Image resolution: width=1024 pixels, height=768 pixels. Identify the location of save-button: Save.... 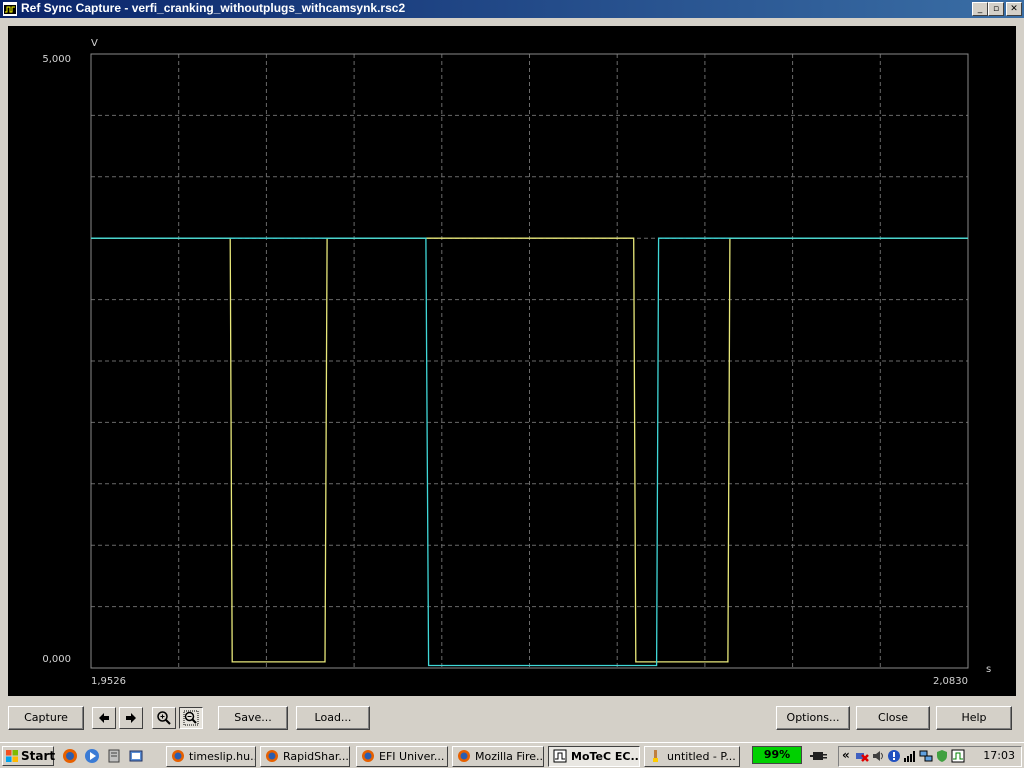
(253, 718).